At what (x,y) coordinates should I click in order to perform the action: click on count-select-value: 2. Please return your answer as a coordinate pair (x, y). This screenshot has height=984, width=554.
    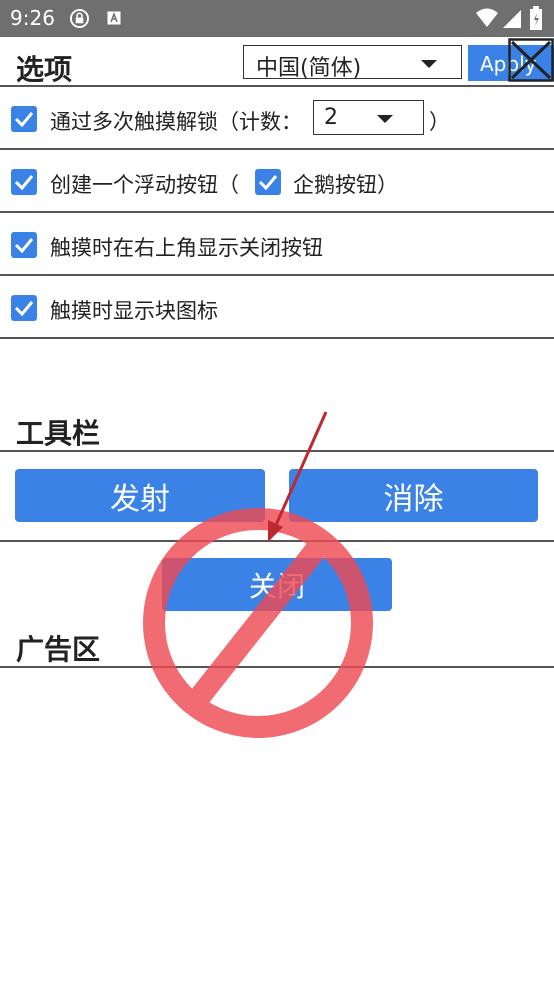
    Looking at the image, I should click on (331, 117).